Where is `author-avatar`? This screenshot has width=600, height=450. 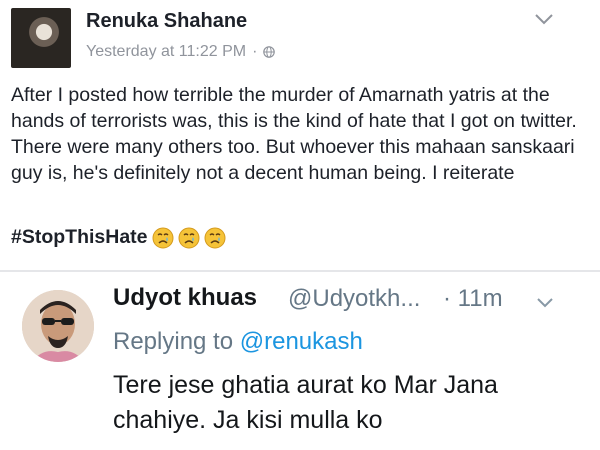
author-avatar is located at coordinates (41, 38).